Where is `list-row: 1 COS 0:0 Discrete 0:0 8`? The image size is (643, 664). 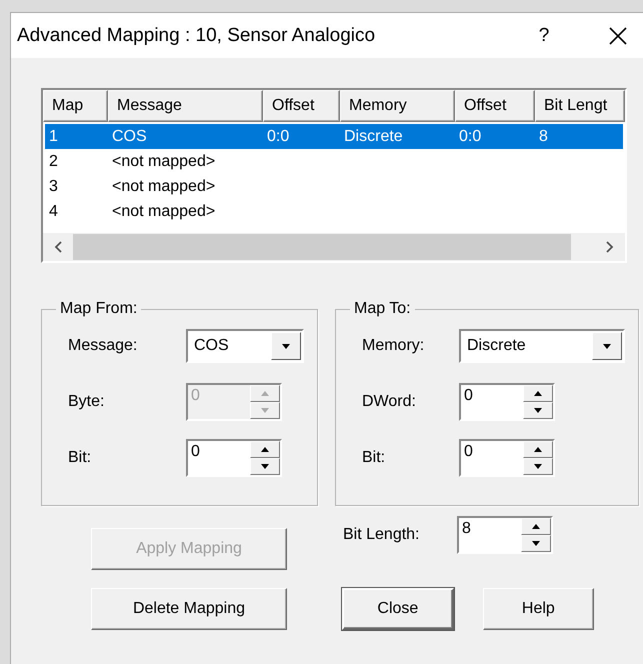 list-row: 1 COS 0:0 Discrete 0:0 8 is located at coordinates (334, 136).